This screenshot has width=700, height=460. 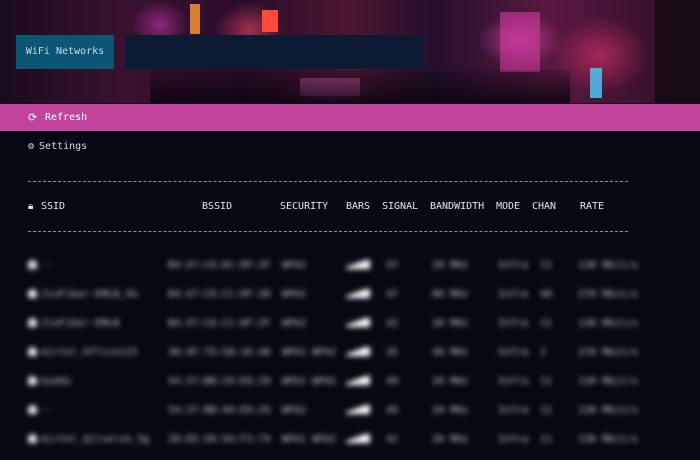 What do you see at coordinates (89, 294) in the screenshot?
I see `cell-ssid: JioFiber-EMLN_5G` at bounding box center [89, 294].